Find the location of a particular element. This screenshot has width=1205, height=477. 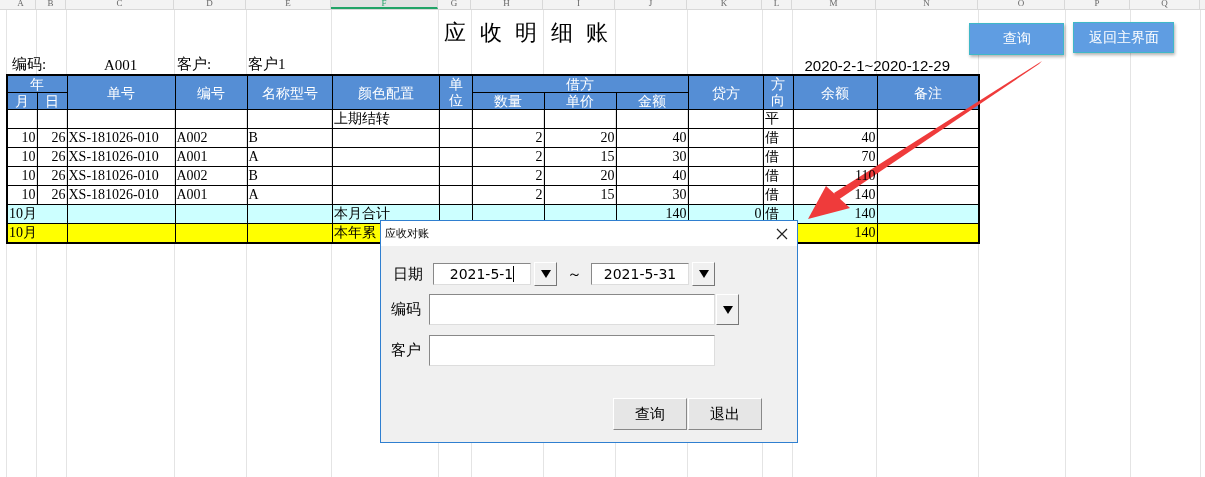

query-button: 查询 is located at coordinates (650, 414).